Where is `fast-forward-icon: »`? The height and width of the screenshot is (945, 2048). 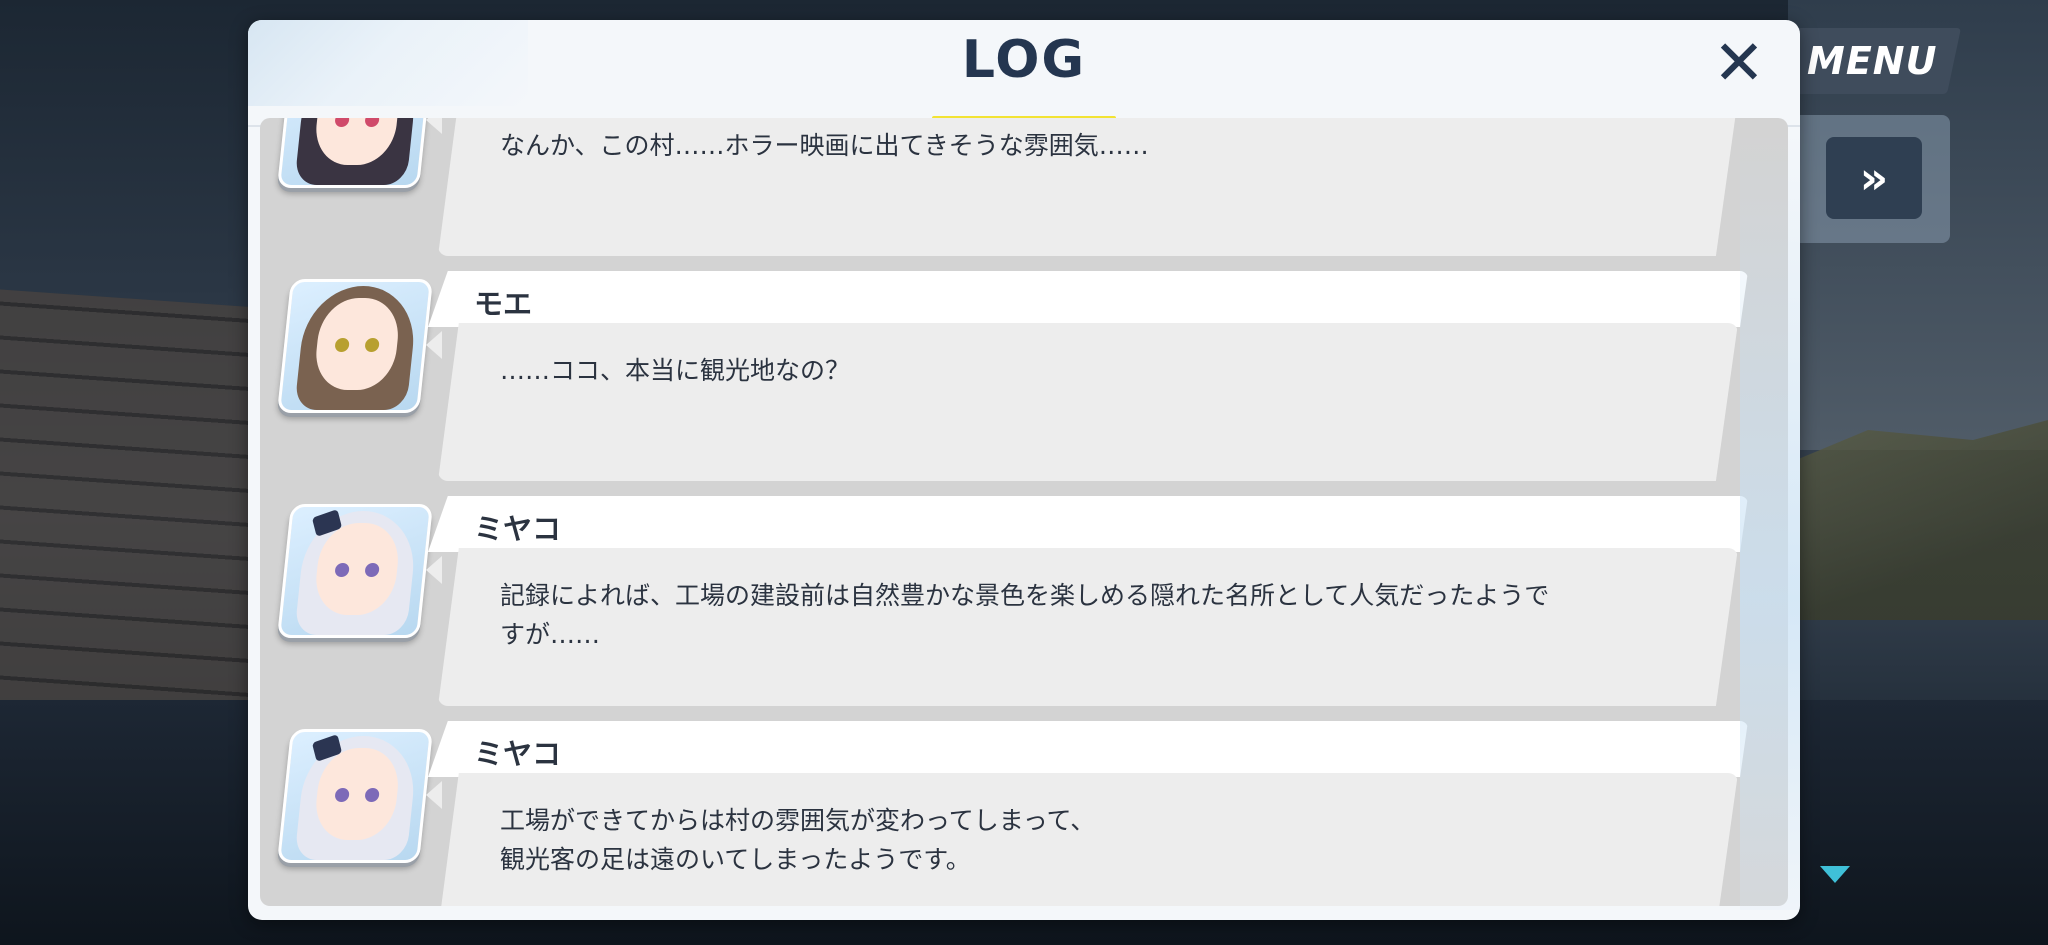 fast-forward-icon: » is located at coordinates (1874, 178).